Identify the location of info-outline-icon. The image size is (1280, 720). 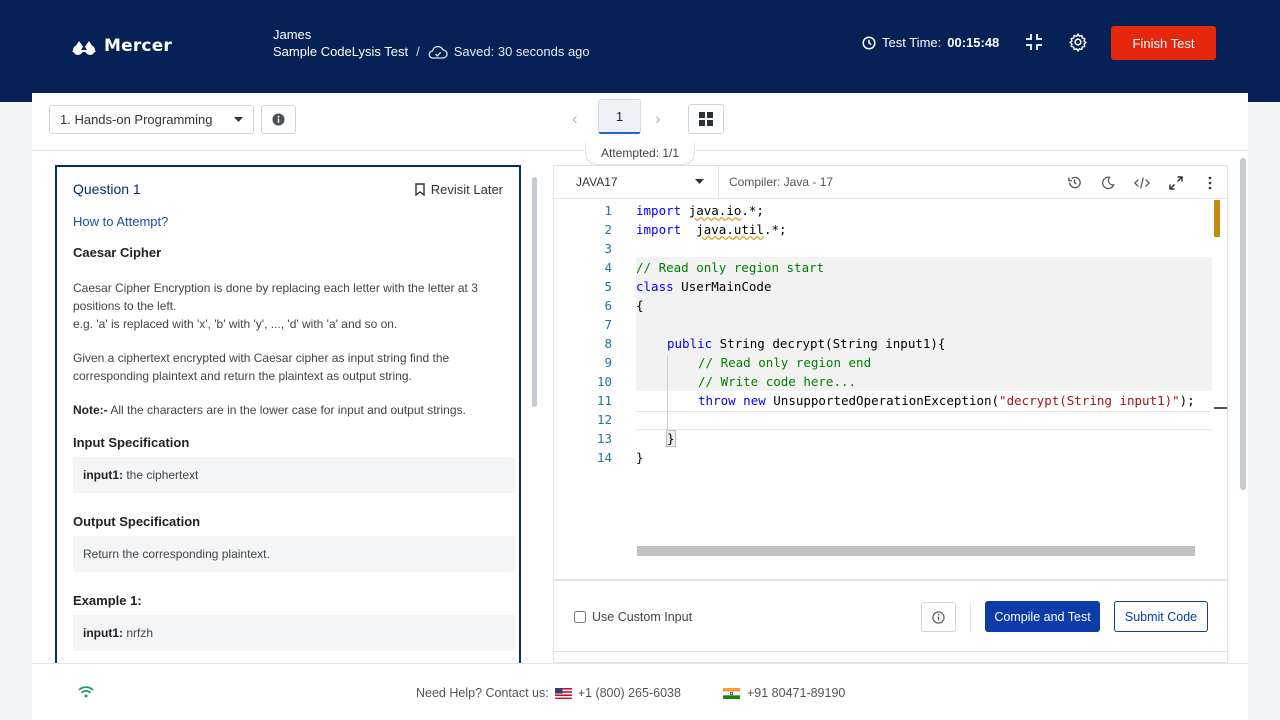
(938, 617).